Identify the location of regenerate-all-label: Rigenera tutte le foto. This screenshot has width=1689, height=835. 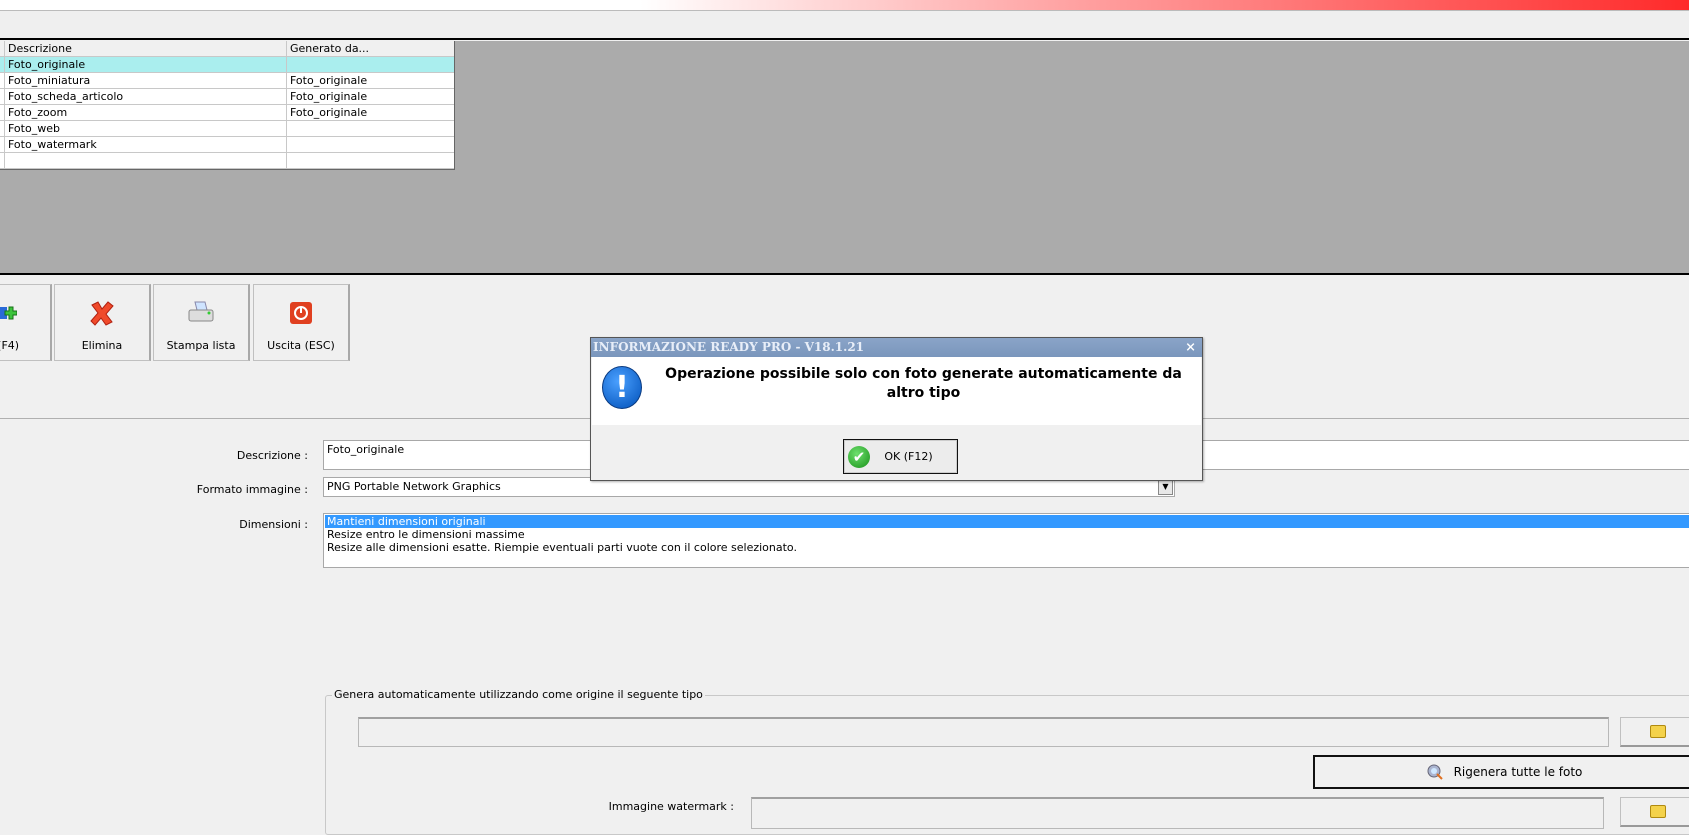
(1518, 772).